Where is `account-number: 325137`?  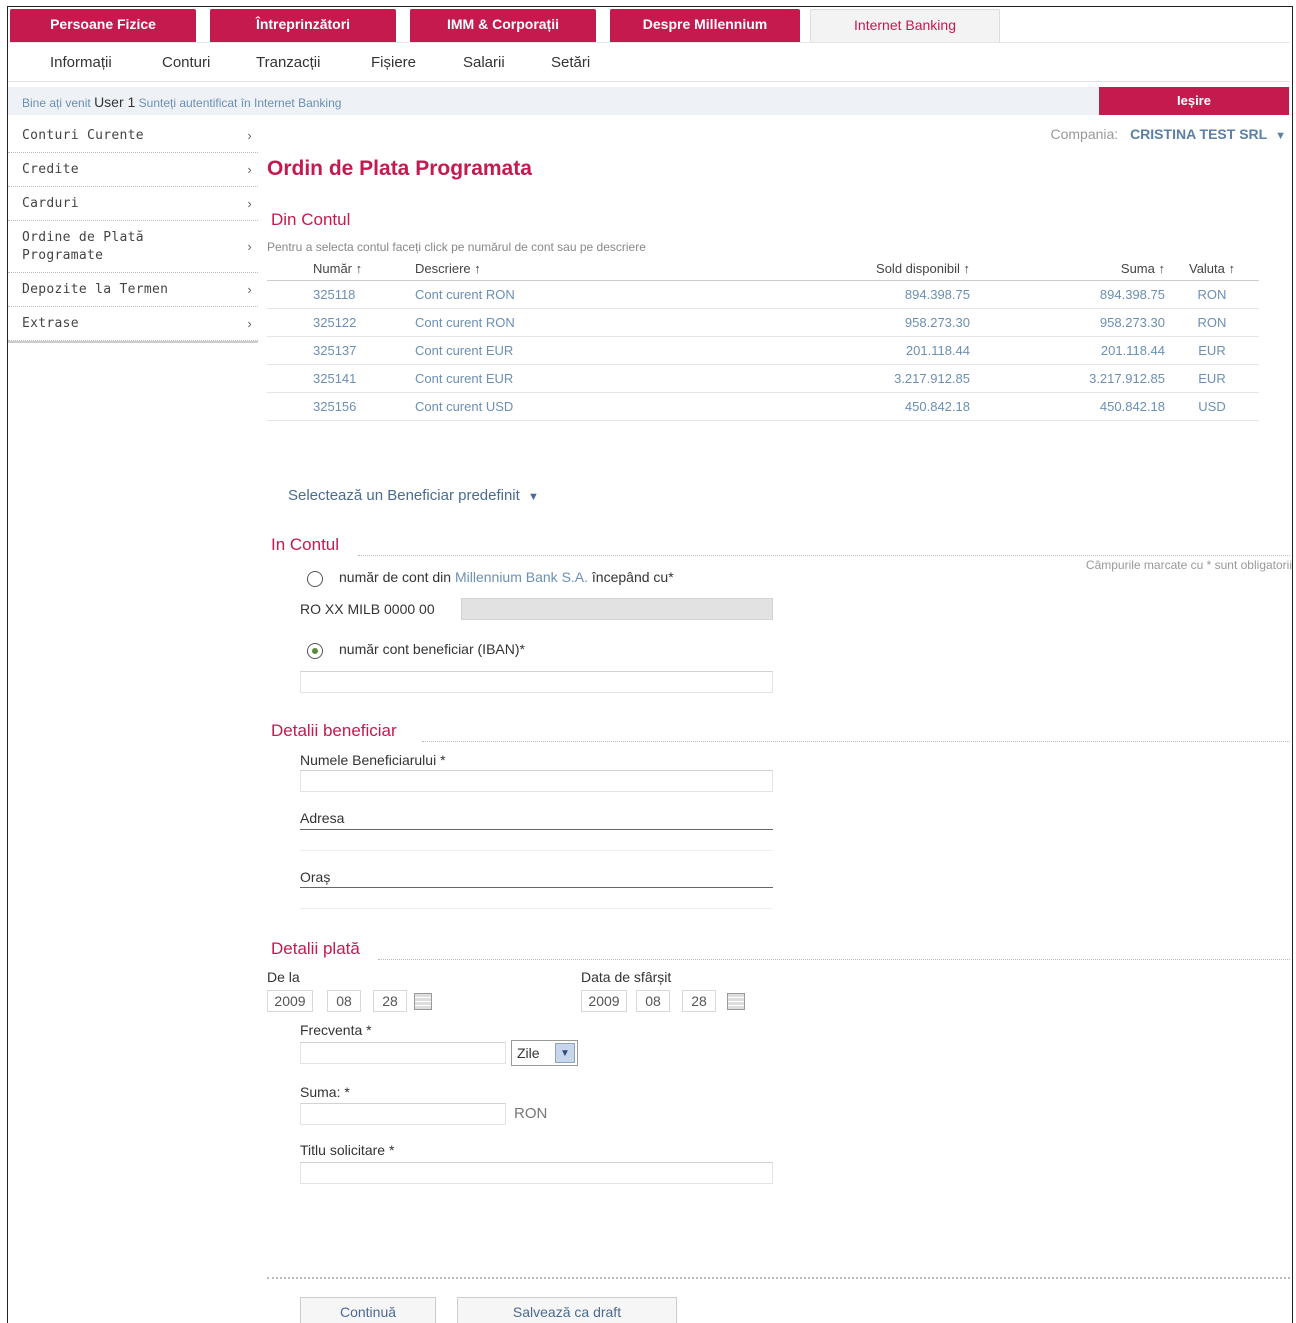
account-number: 325137 is located at coordinates (341, 350).